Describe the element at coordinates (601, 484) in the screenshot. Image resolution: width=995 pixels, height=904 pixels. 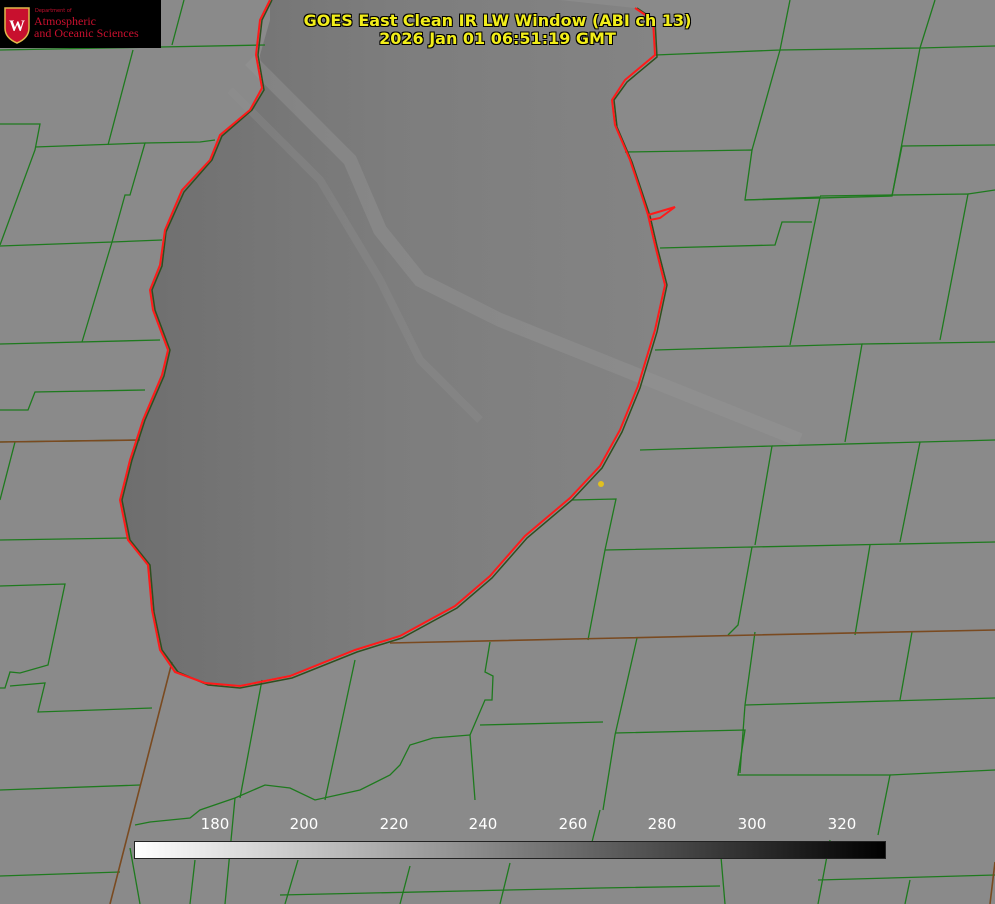
I see `city-marker` at that location.